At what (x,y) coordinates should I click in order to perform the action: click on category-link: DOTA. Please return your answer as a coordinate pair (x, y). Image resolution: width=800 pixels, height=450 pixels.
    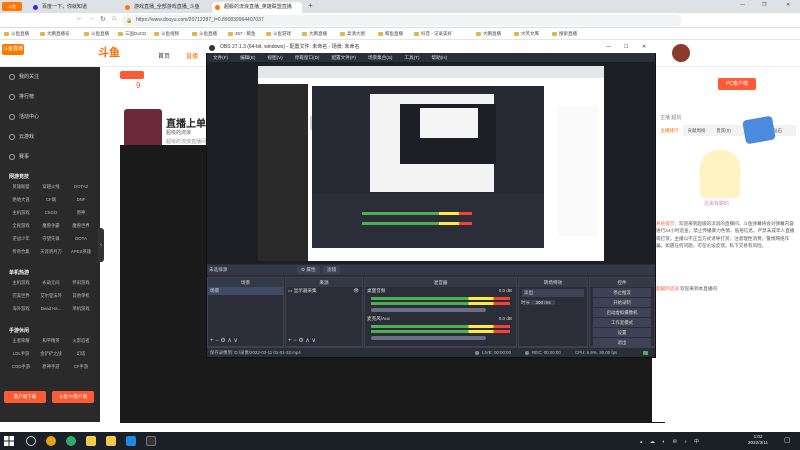
    Looking at the image, I should click on (81, 239).